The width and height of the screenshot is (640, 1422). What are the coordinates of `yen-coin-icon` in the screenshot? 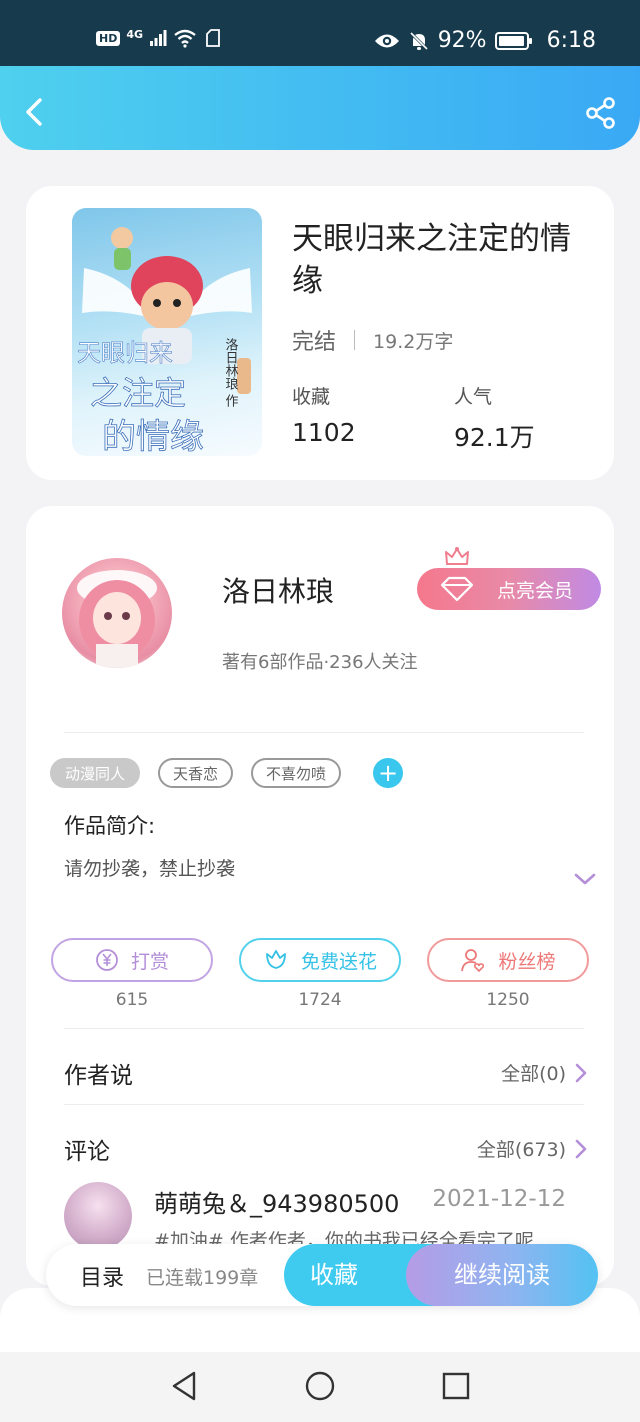 It's located at (107, 960).